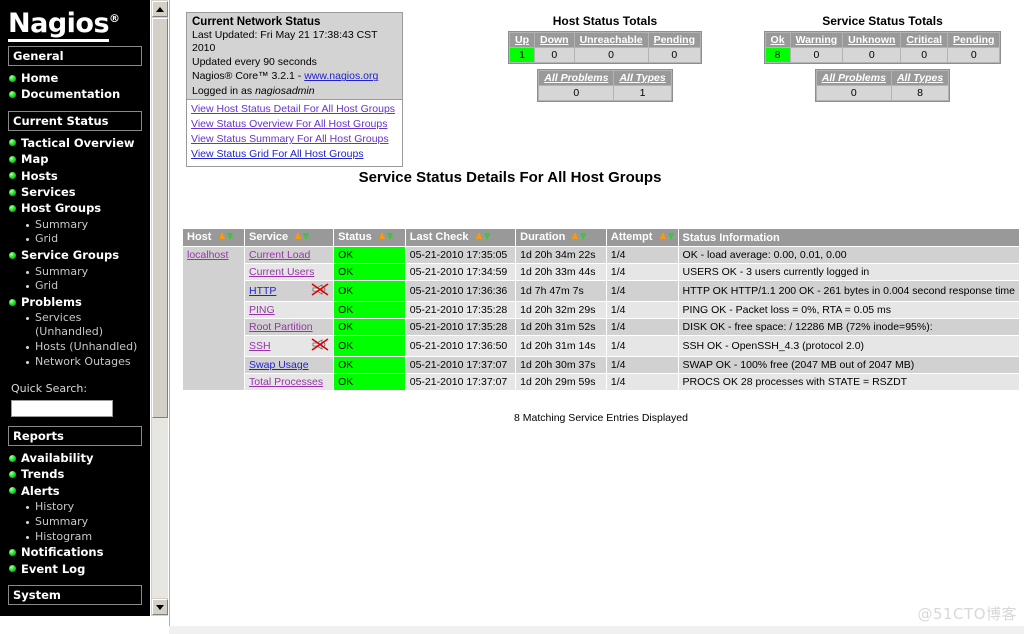  Describe the element at coordinates (79, 552) in the screenshot. I see `sidebar-item-notifications: Notifications` at that location.